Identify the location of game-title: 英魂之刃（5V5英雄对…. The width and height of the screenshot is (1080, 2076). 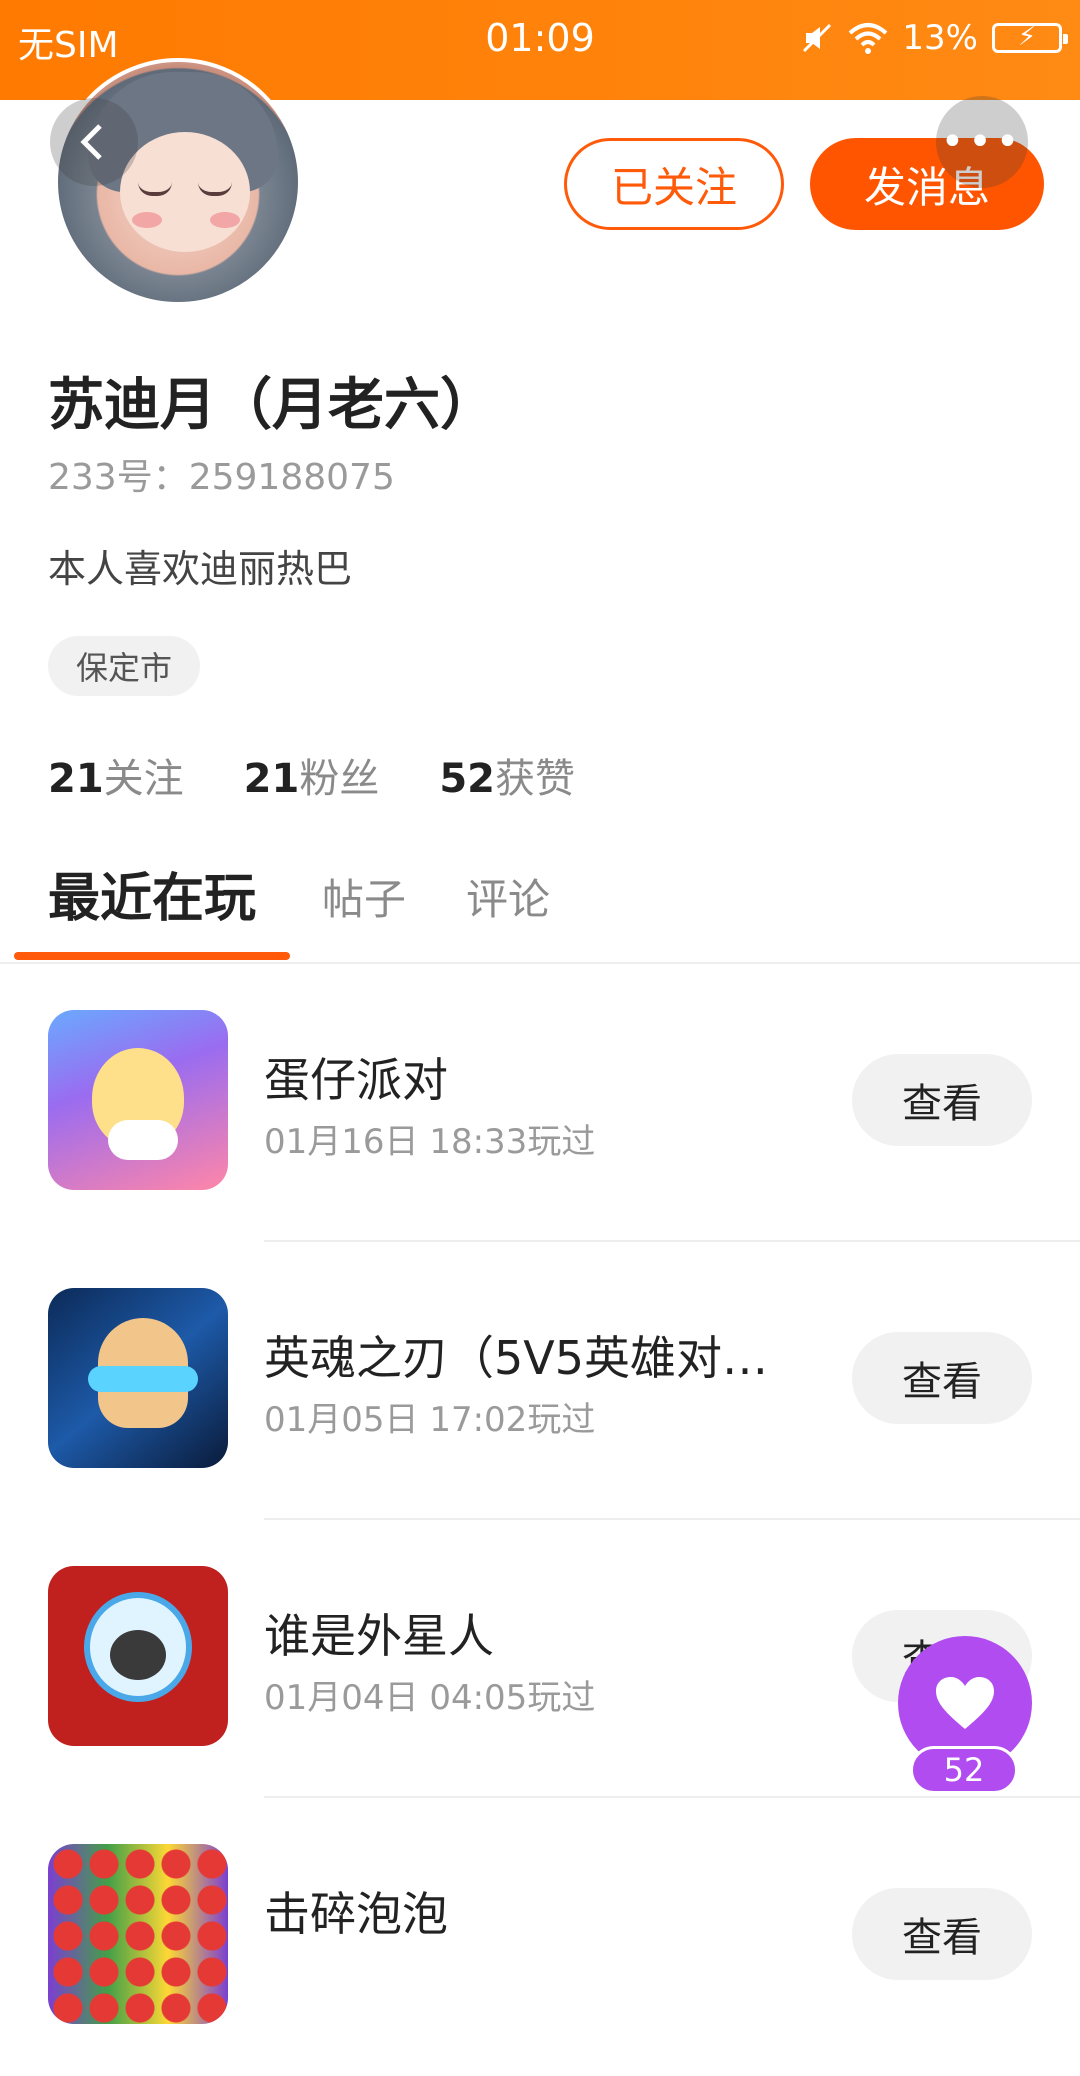
(516, 1358).